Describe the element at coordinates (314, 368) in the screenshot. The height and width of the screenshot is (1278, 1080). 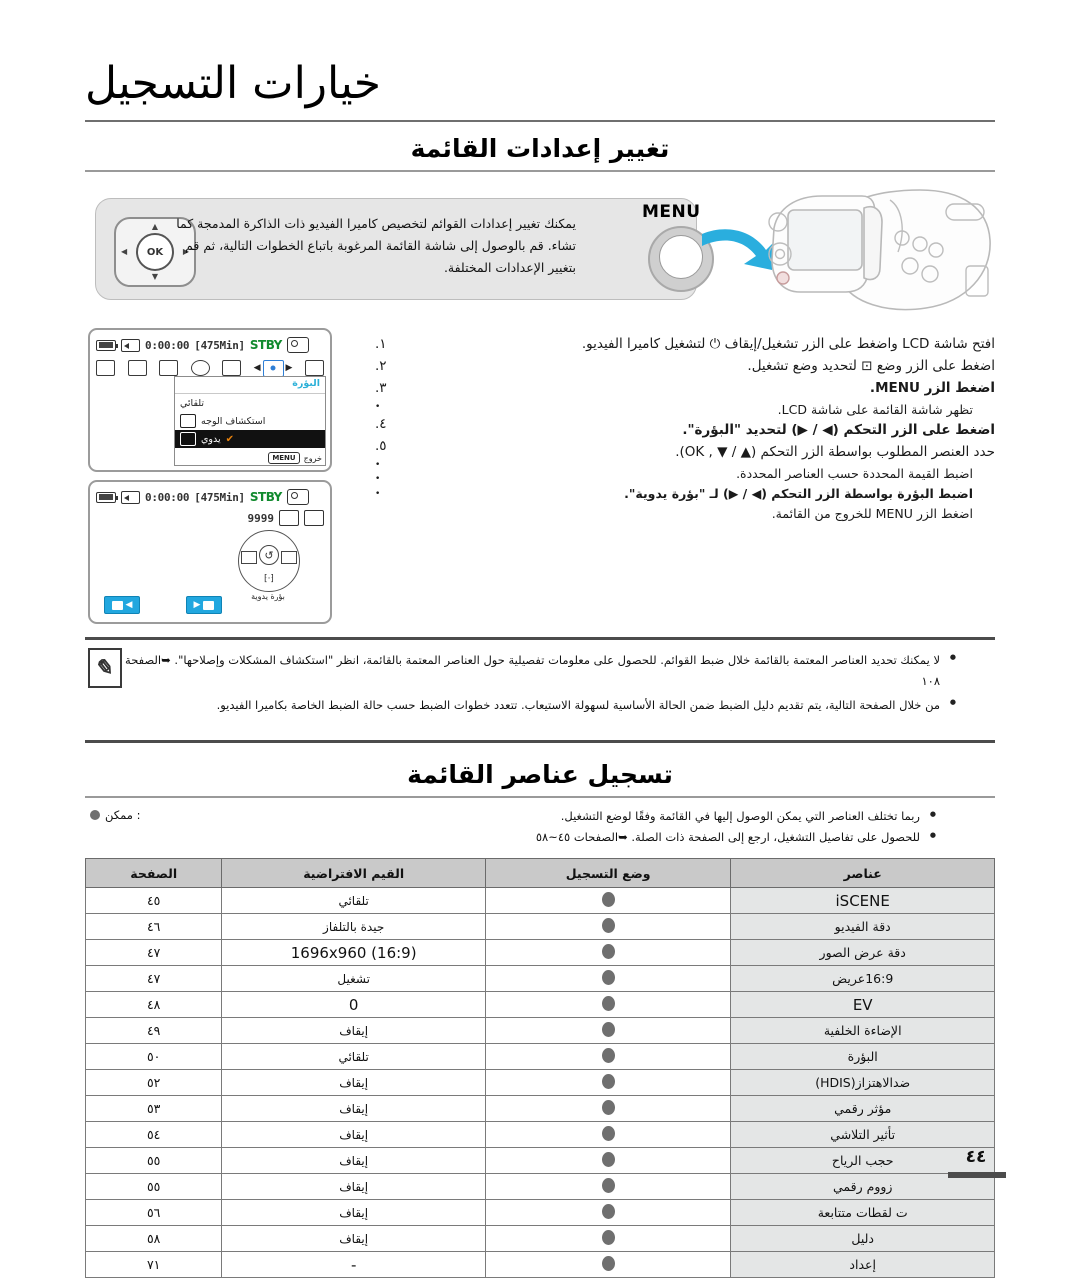
I see `anti-shake-icon` at that location.